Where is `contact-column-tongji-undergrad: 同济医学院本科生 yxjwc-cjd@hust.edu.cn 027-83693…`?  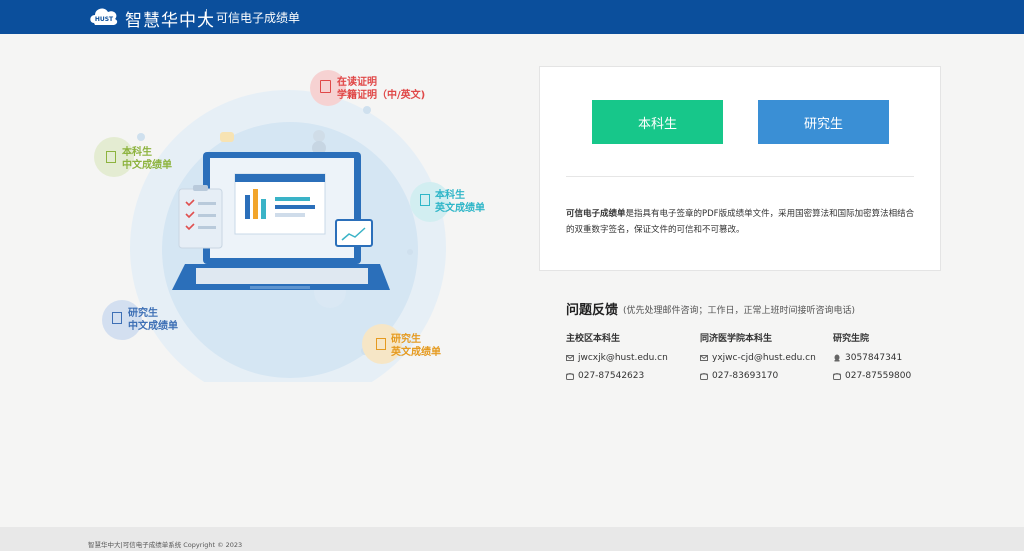 contact-column-tongji-undergrad: 同济医学院本科生 yxjwc-cjd@hust.edu.cn 027-83693… is located at coordinates (758, 358).